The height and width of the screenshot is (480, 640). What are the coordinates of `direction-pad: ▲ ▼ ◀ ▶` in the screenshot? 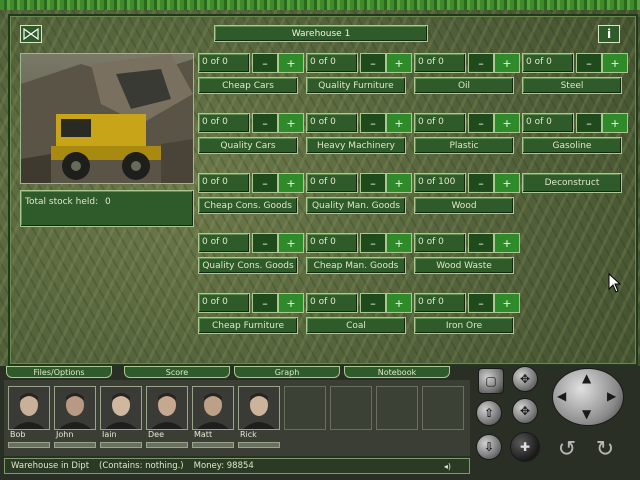 It's located at (588, 397).